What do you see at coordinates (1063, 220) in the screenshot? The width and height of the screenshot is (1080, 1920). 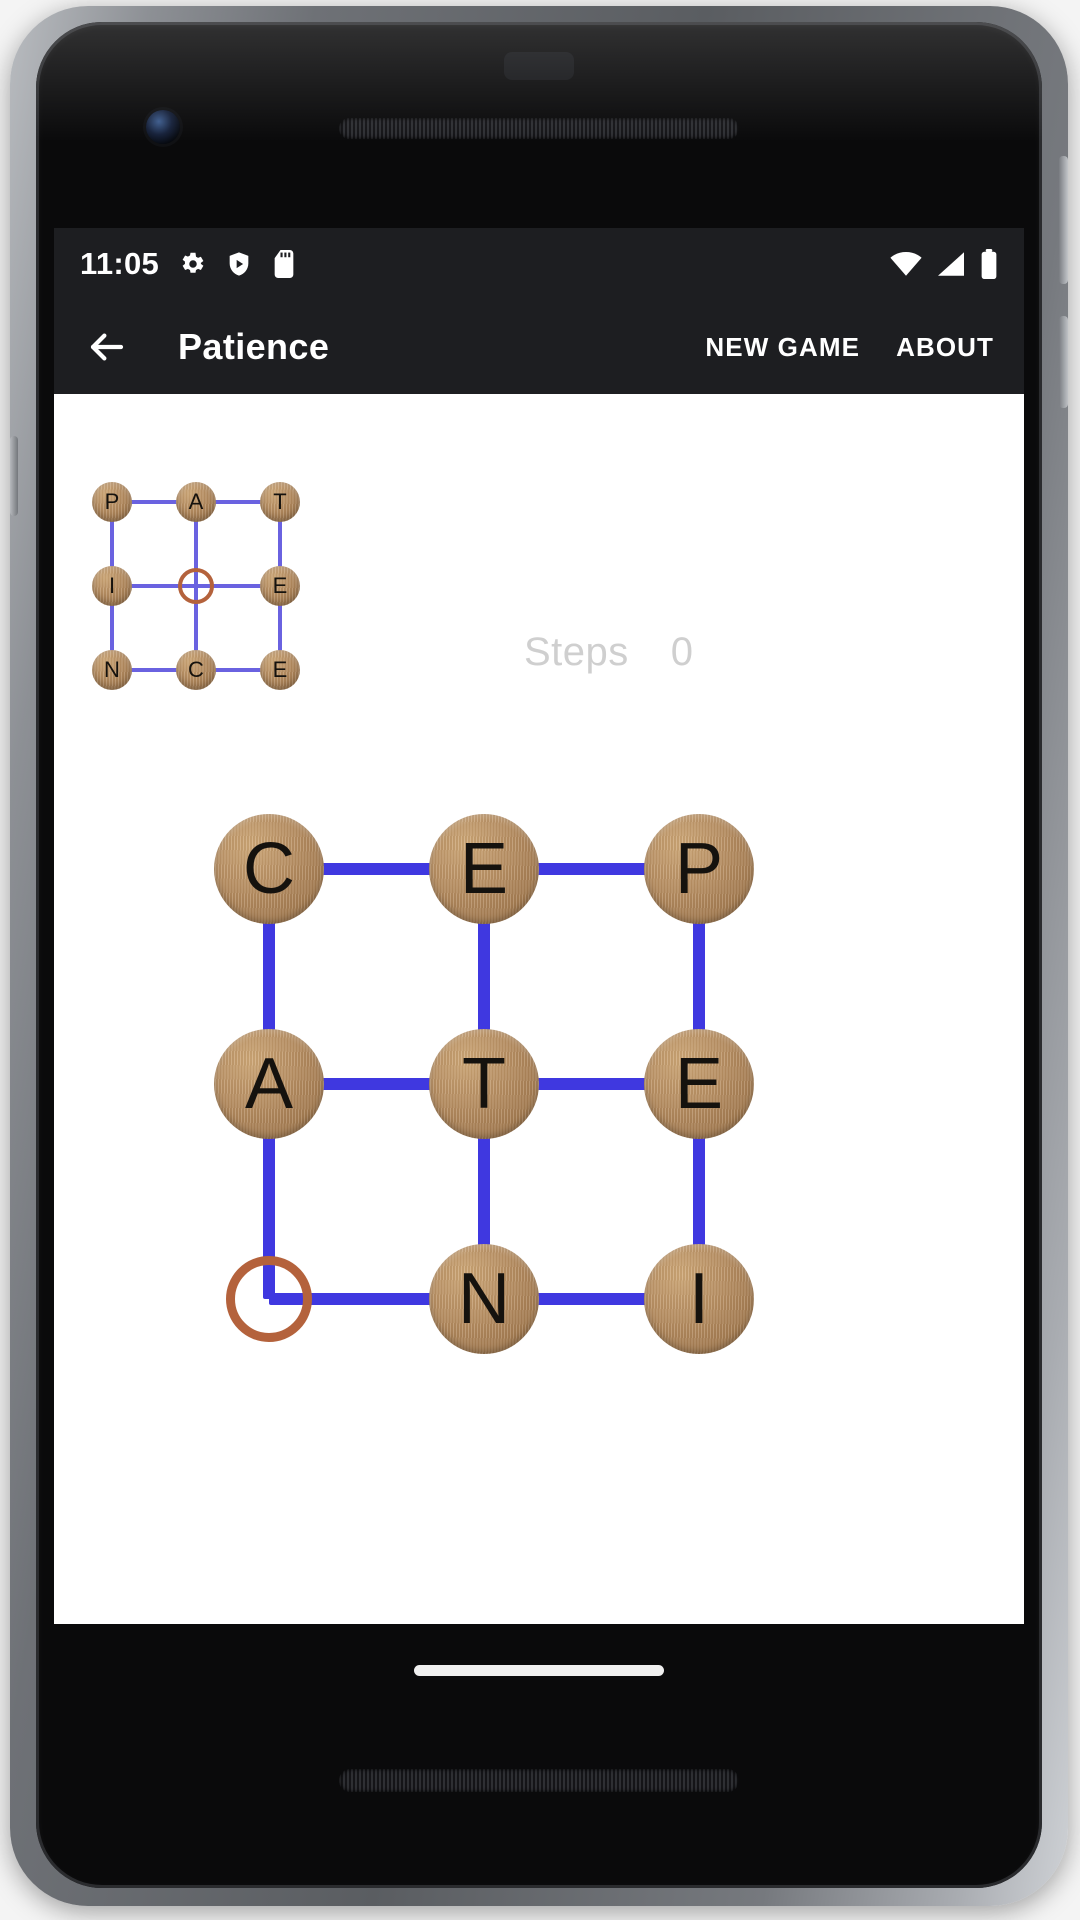 I see `power-button` at bounding box center [1063, 220].